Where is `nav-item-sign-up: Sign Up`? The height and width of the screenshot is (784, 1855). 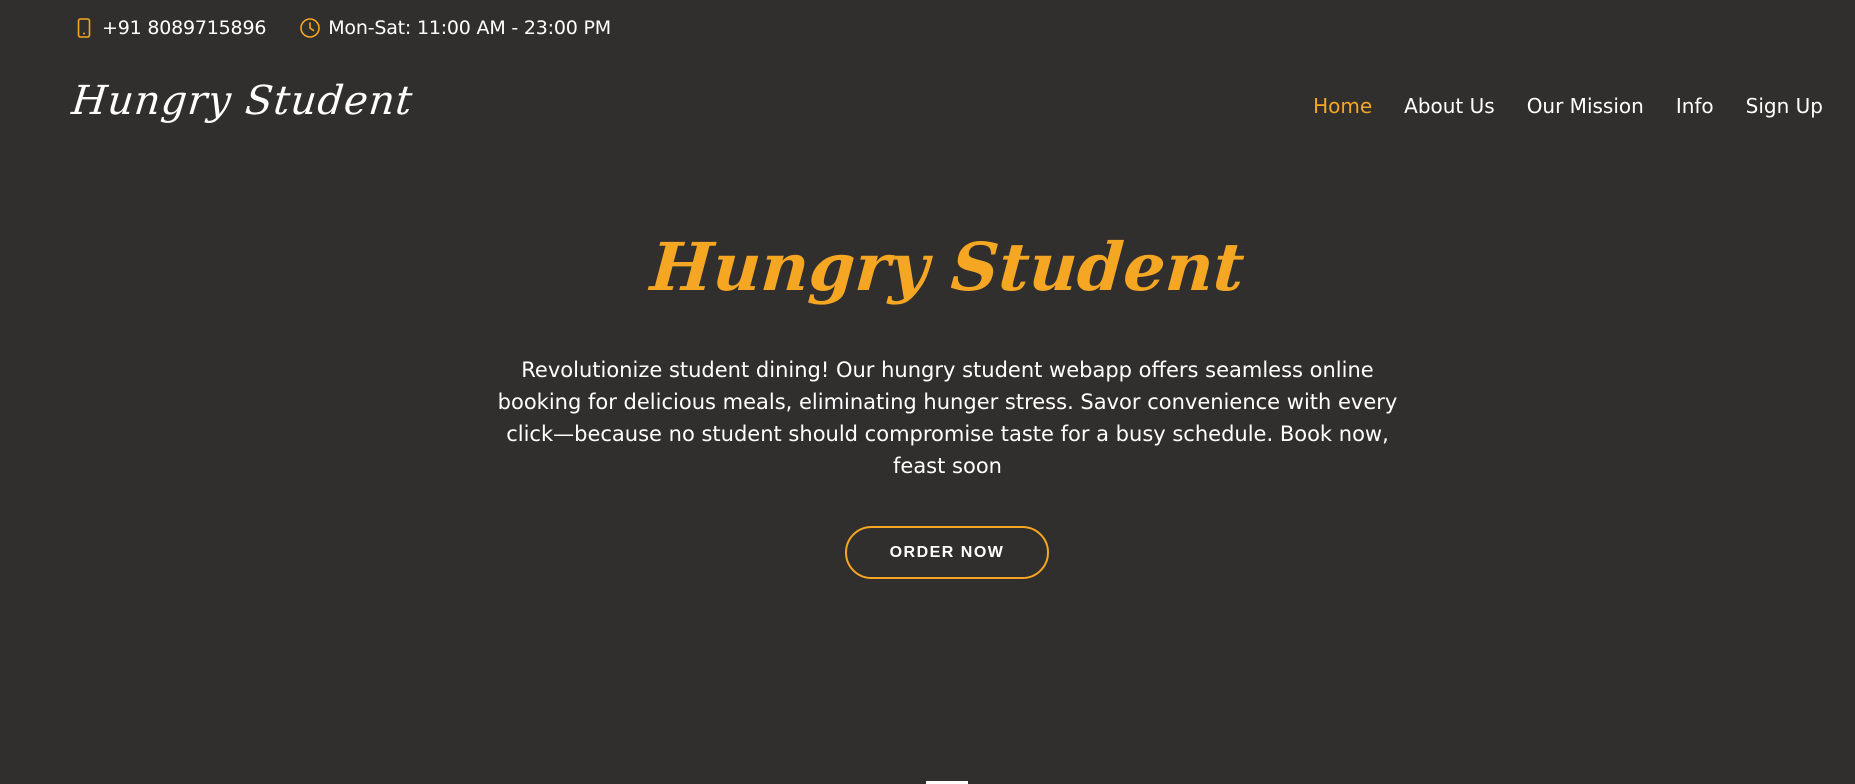
nav-item-sign-up: Sign Up is located at coordinates (1784, 106).